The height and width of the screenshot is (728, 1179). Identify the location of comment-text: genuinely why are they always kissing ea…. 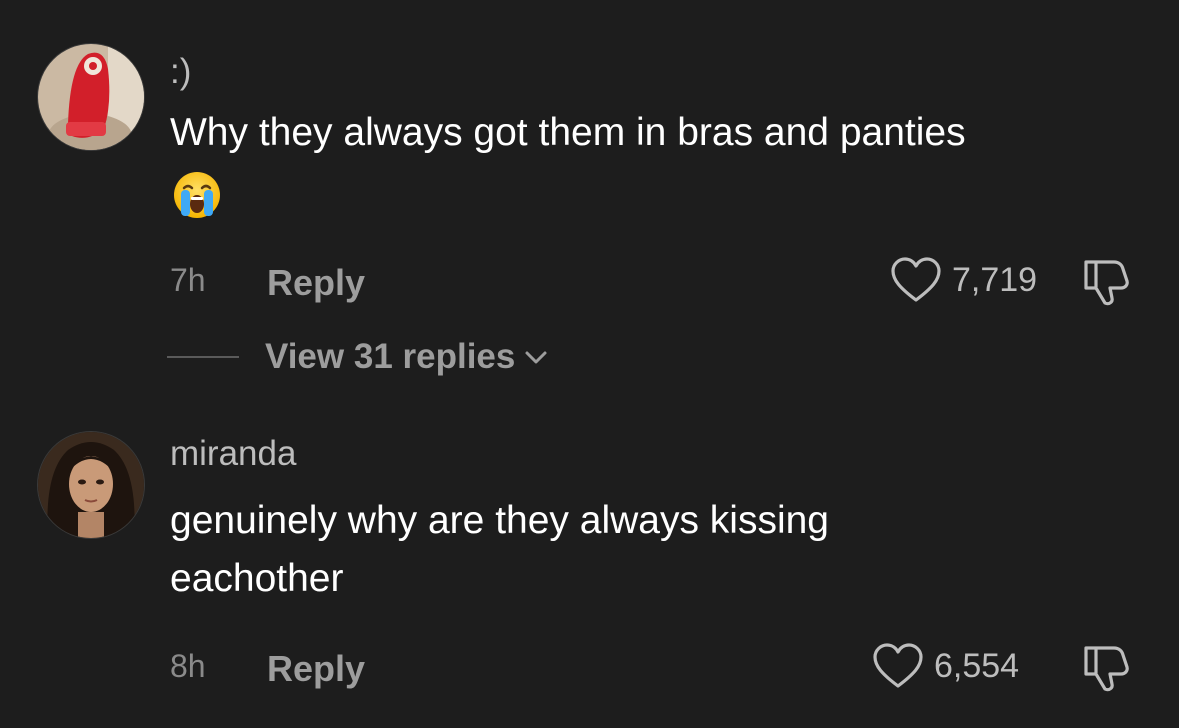
(500, 549).